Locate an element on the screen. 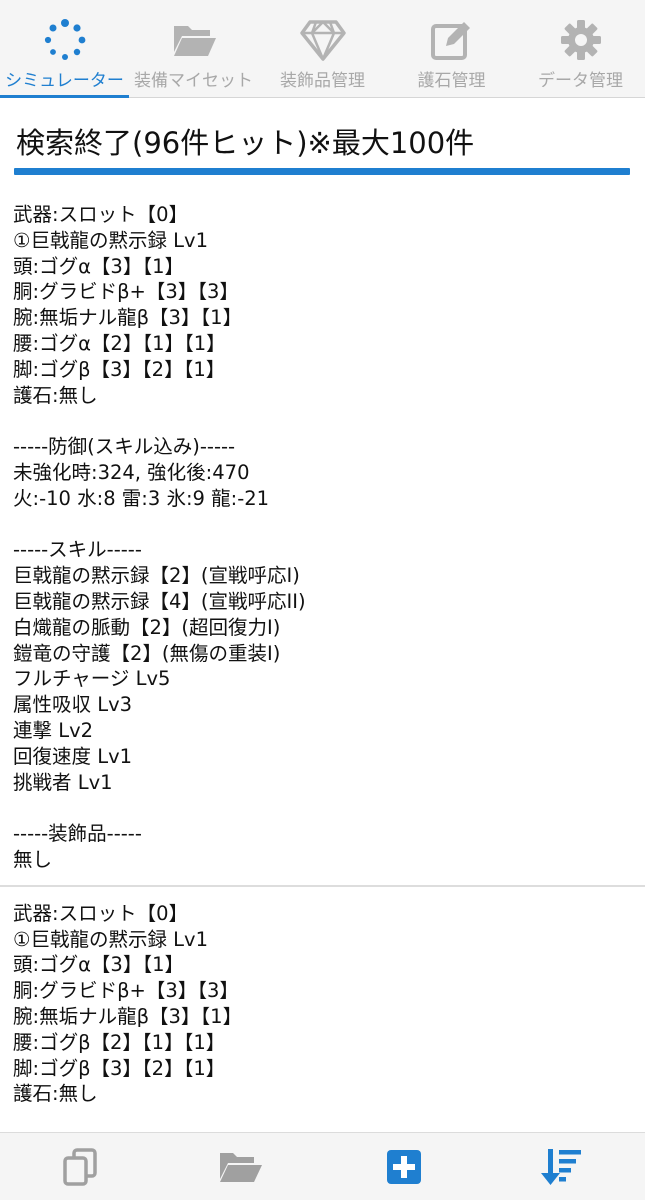 Image resolution: width=645 pixels, height=1200 pixels. sort-descending-icon is located at coordinates (563, 1169).